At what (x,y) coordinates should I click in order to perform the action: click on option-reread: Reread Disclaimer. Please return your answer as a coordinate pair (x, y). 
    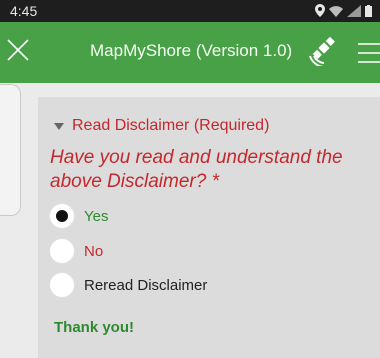
    Looking at the image, I should click on (128, 285).